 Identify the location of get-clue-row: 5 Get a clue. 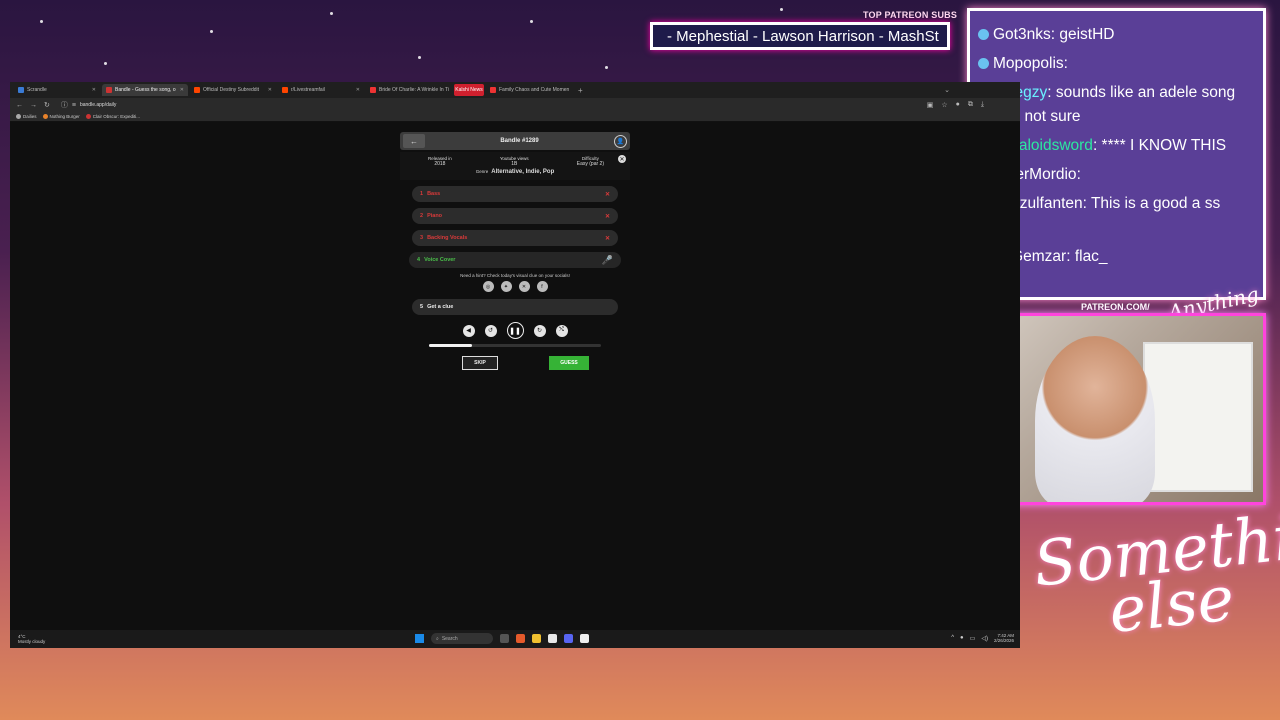
(515, 307).